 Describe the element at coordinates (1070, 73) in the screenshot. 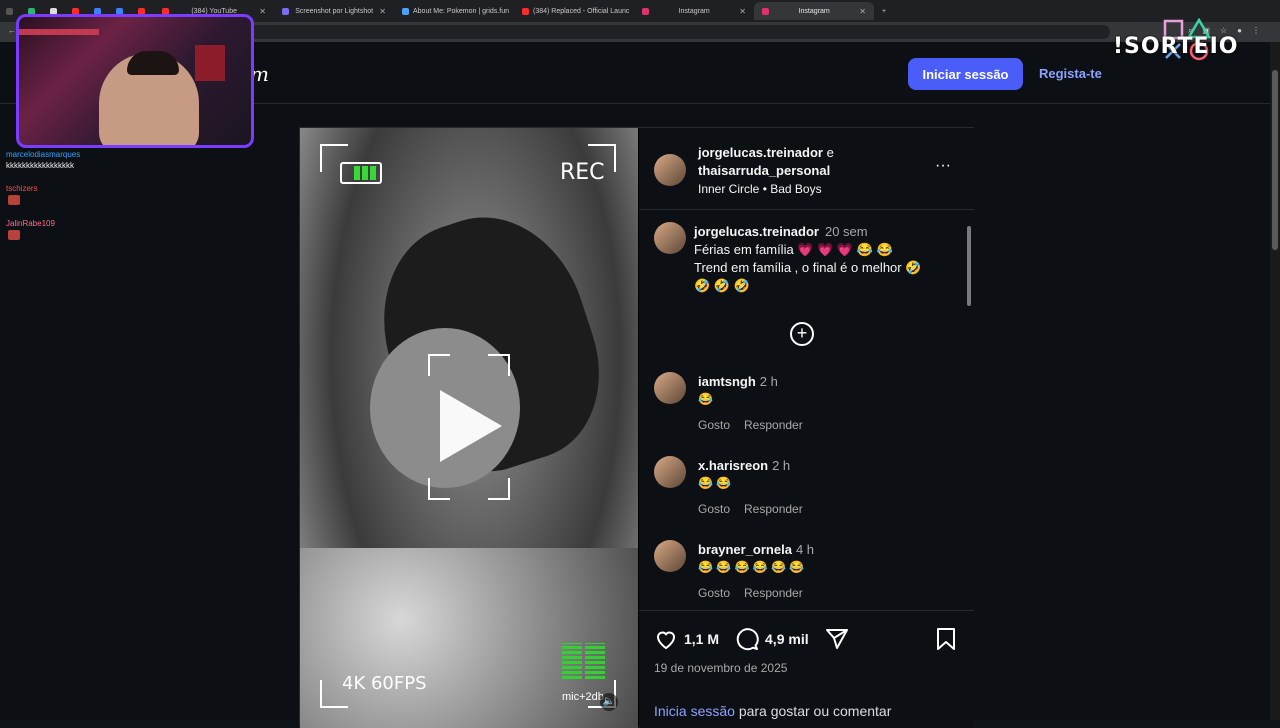

I see `signup-link: Regista-te` at that location.